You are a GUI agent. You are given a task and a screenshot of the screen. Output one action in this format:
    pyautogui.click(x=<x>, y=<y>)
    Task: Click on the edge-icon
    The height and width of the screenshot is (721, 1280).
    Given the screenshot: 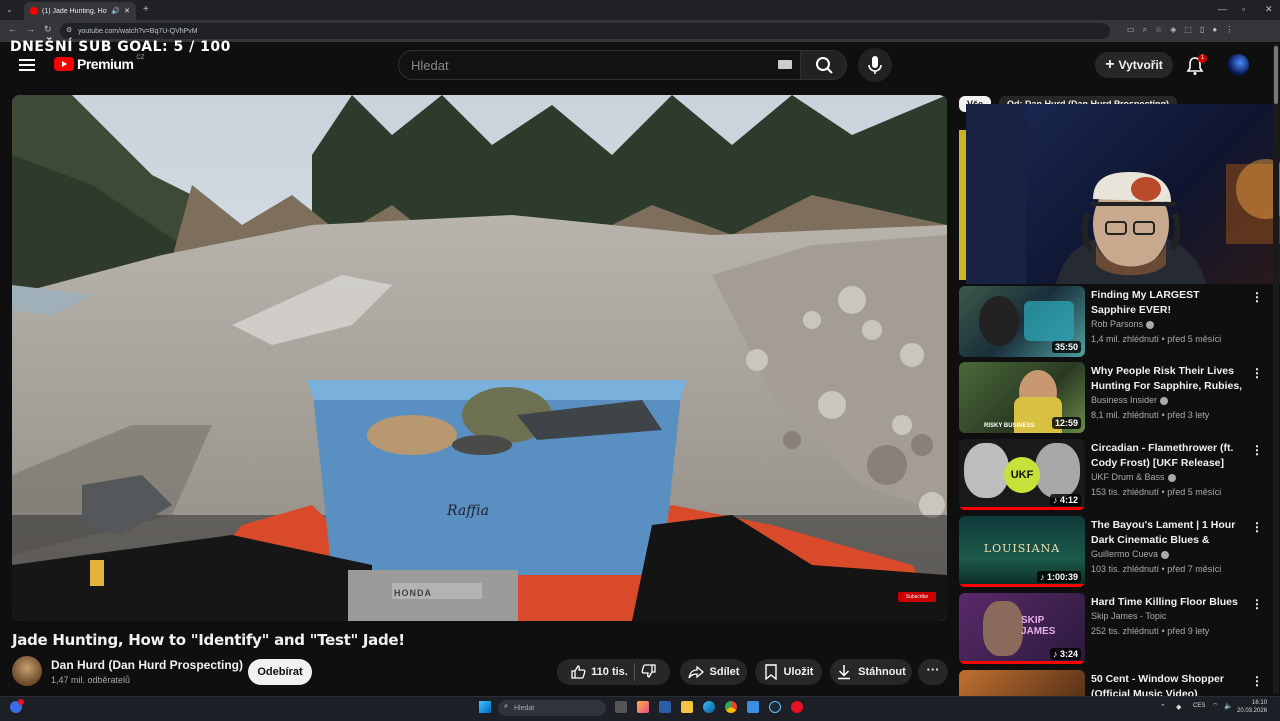 What is the action you would take?
    pyautogui.click(x=709, y=707)
    